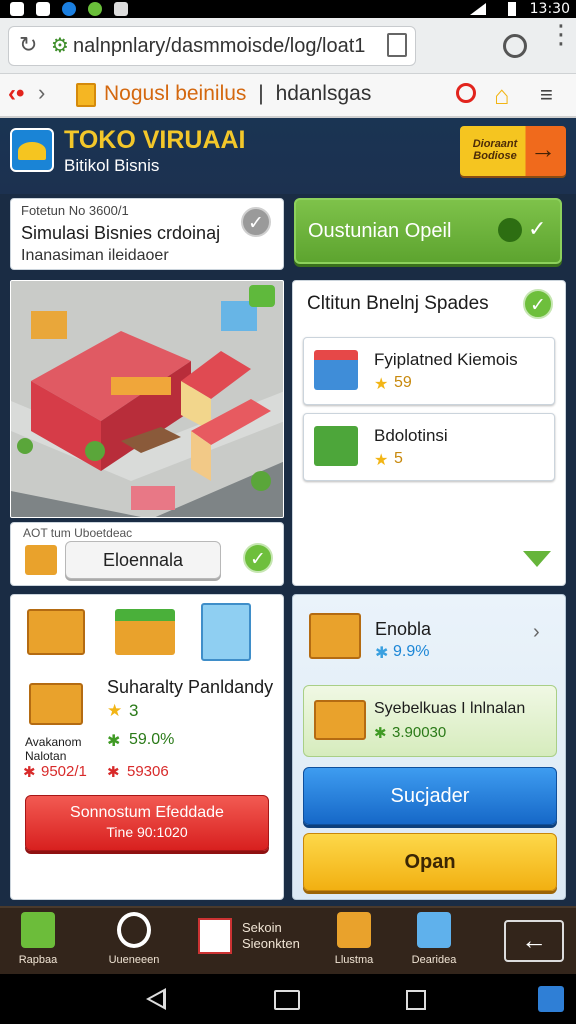 This screenshot has width=576, height=1024. Describe the element at coordinates (147, 823) in the screenshot. I see `red-action-button: Sonnostum Efeddade Tine 90:1020` at that location.